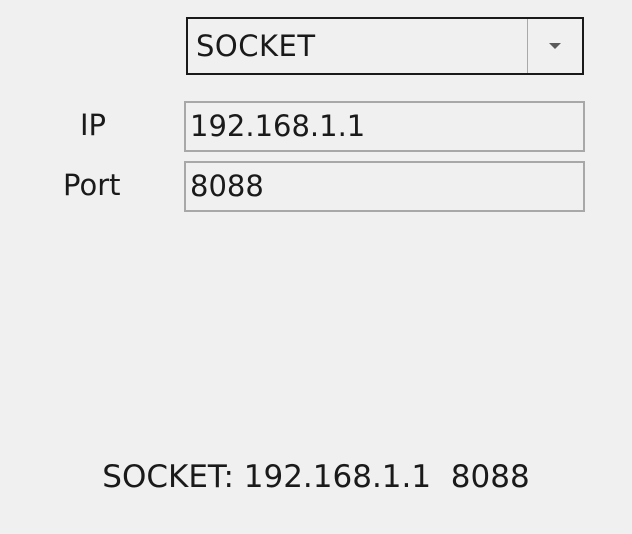  I want to click on chevron-down-icon, so click(555, 46).